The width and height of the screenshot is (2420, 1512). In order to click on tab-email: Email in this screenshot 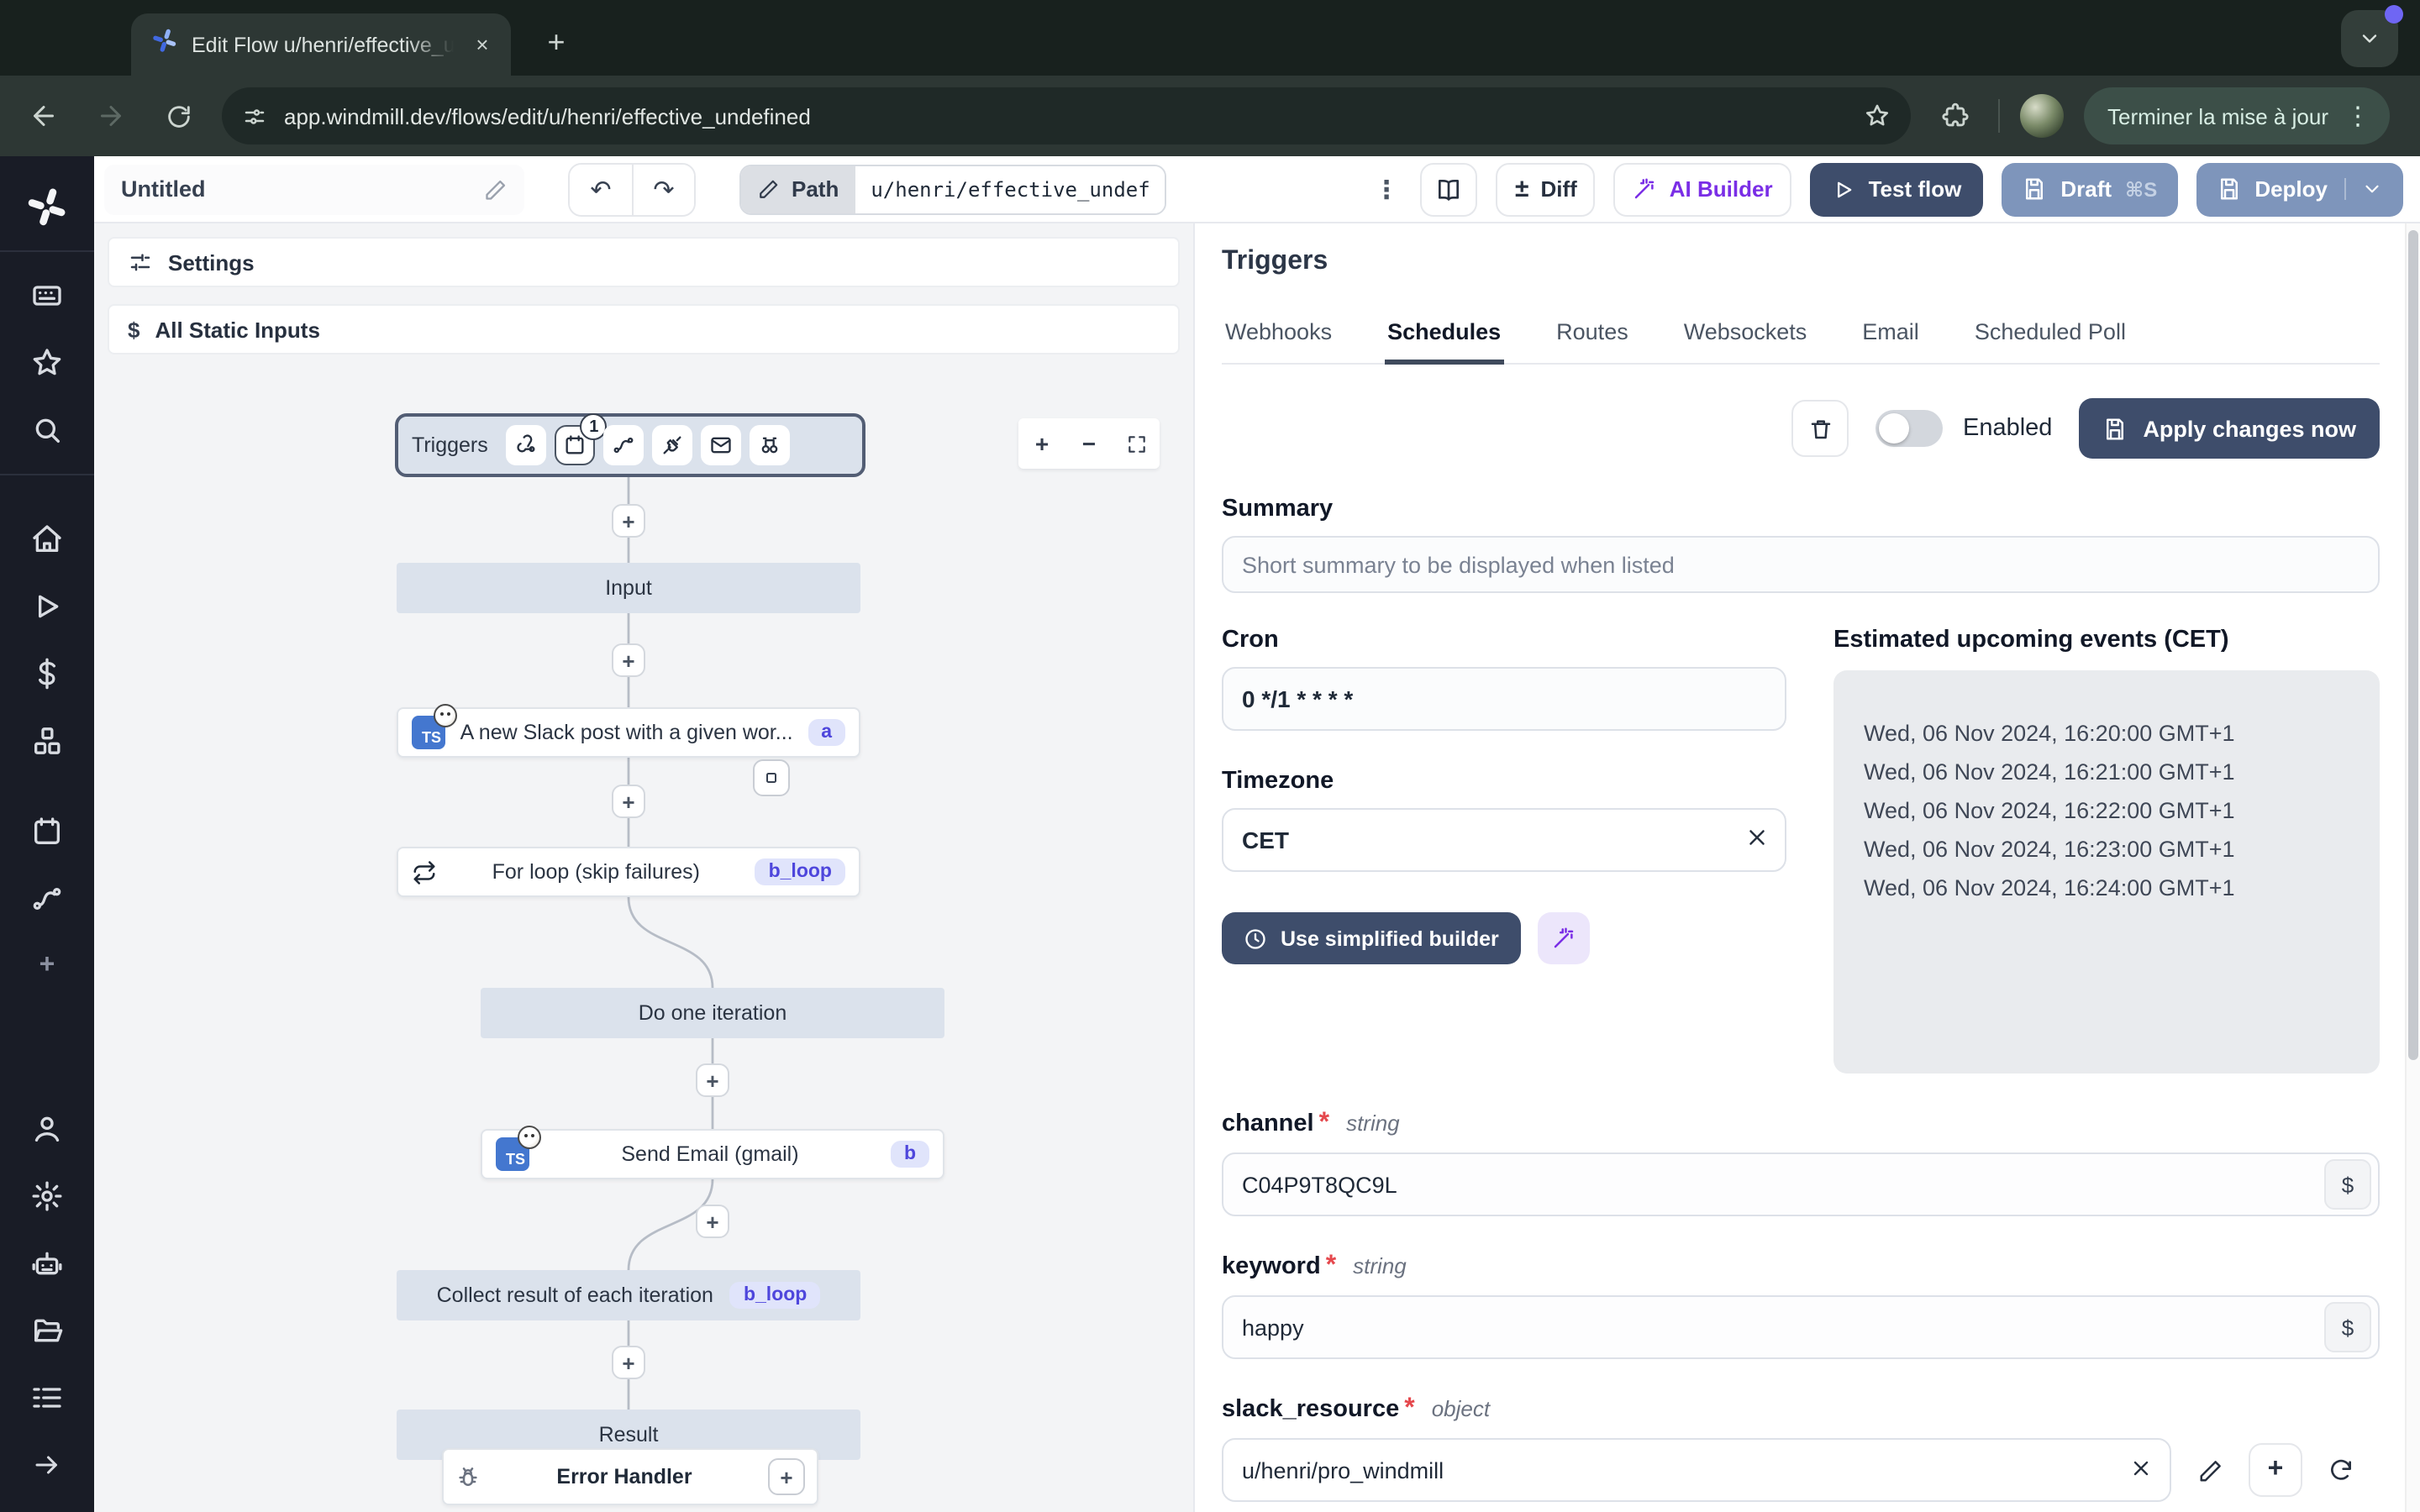, I will do `click(1891, 341)`.